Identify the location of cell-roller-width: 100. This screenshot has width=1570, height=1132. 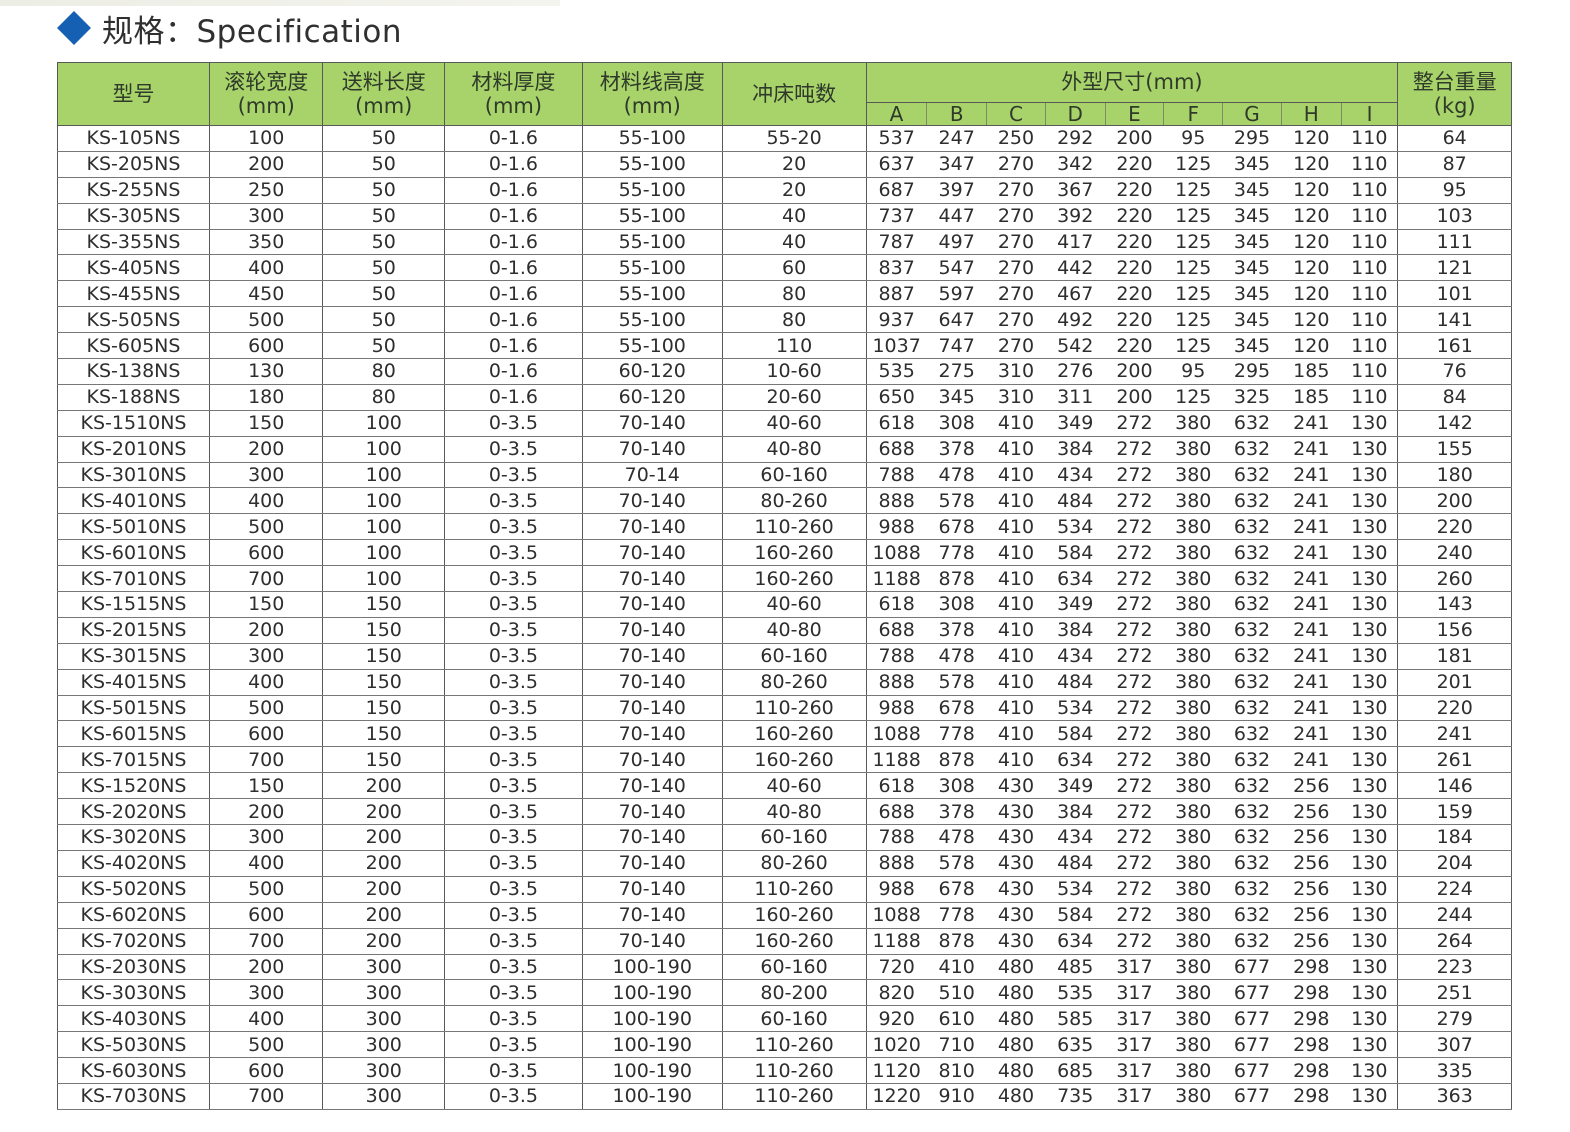
(266, 138).